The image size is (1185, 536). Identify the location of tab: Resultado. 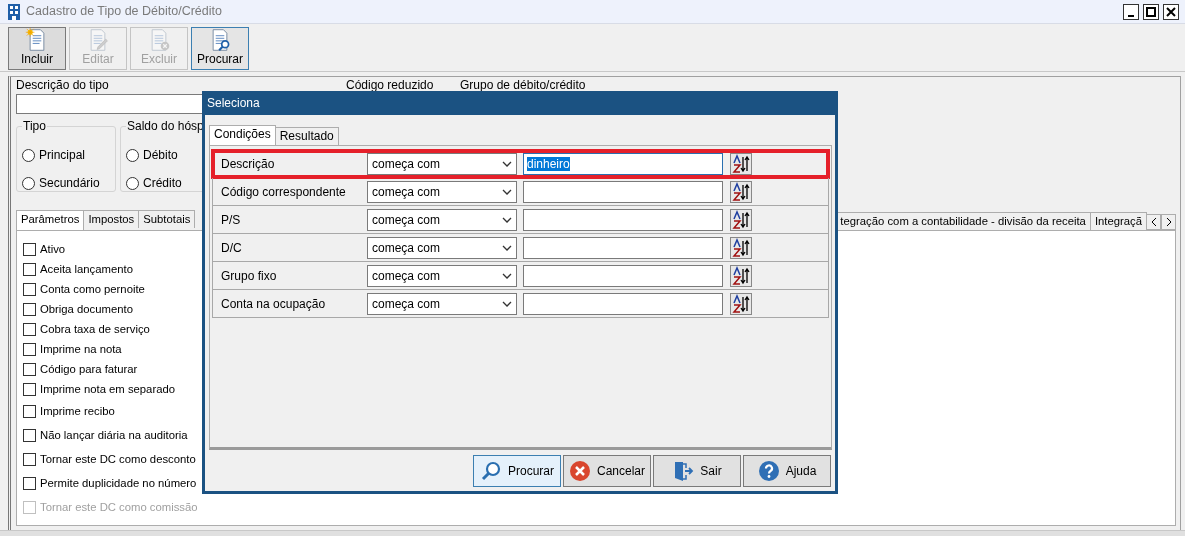
(306, 136).